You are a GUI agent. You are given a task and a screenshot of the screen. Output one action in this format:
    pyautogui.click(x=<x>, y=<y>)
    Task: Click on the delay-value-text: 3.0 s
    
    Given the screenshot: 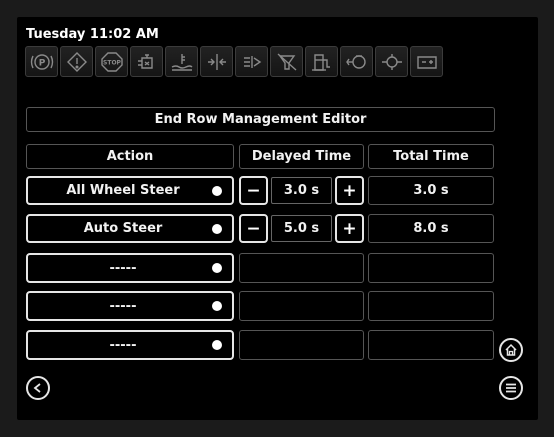 What is the action you would take?
    pyautogui.click(x=301, y=190)
    